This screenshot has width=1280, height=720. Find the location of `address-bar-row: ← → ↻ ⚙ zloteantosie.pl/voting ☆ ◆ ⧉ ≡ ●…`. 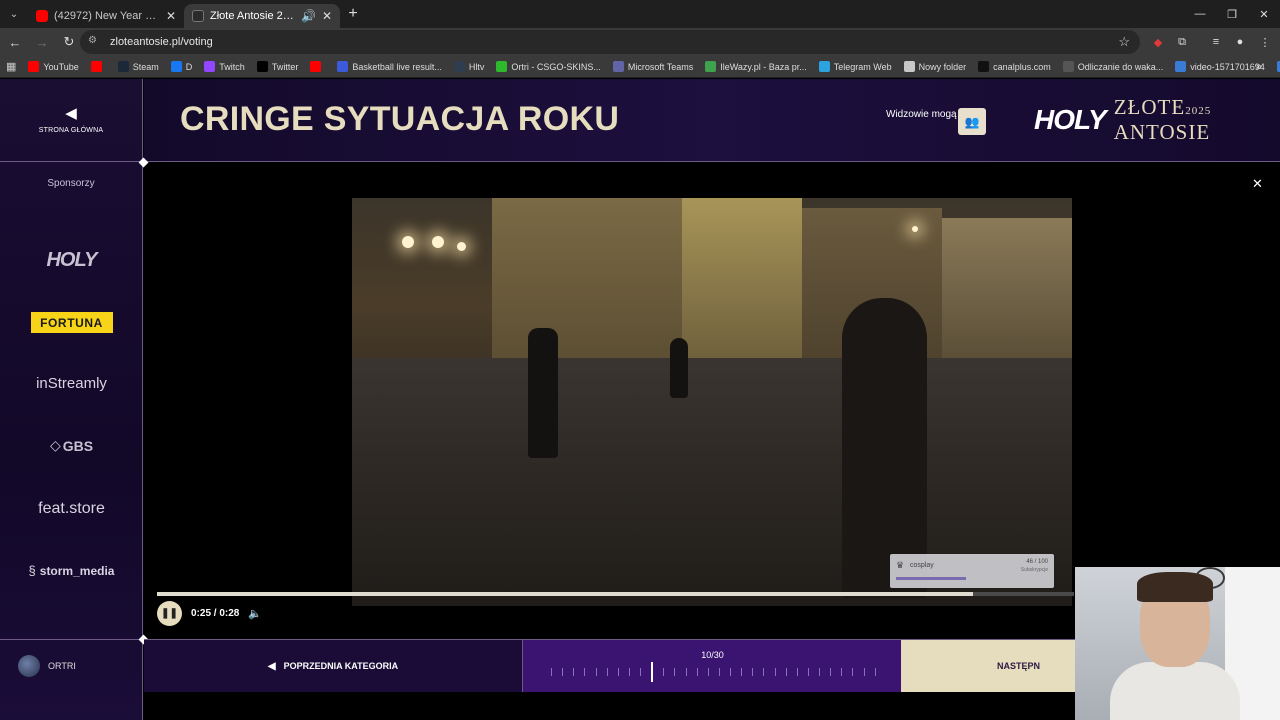

address-bar-row: ← → ↻ ⚙ zloteantosie.pl/voting ☆ ◆ ⧉ ≡ ●… is located at coordinates (640, 42).